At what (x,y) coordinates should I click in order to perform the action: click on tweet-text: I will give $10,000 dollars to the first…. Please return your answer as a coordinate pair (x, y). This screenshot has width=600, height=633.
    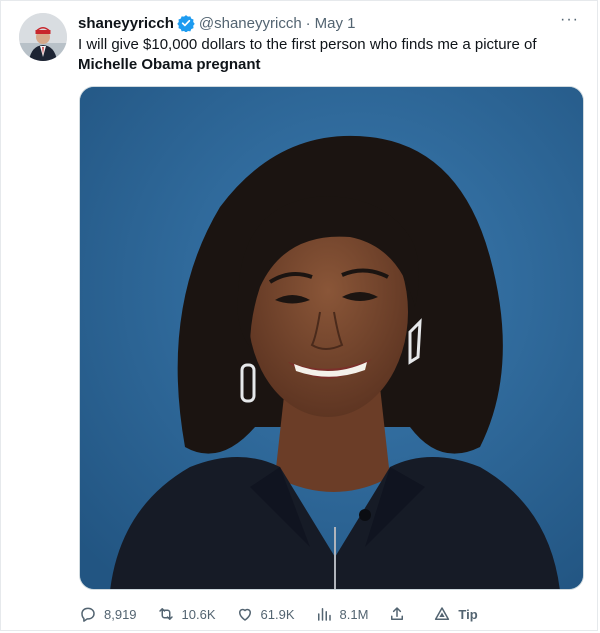
    Looking at the image, I should click on (328, 55).